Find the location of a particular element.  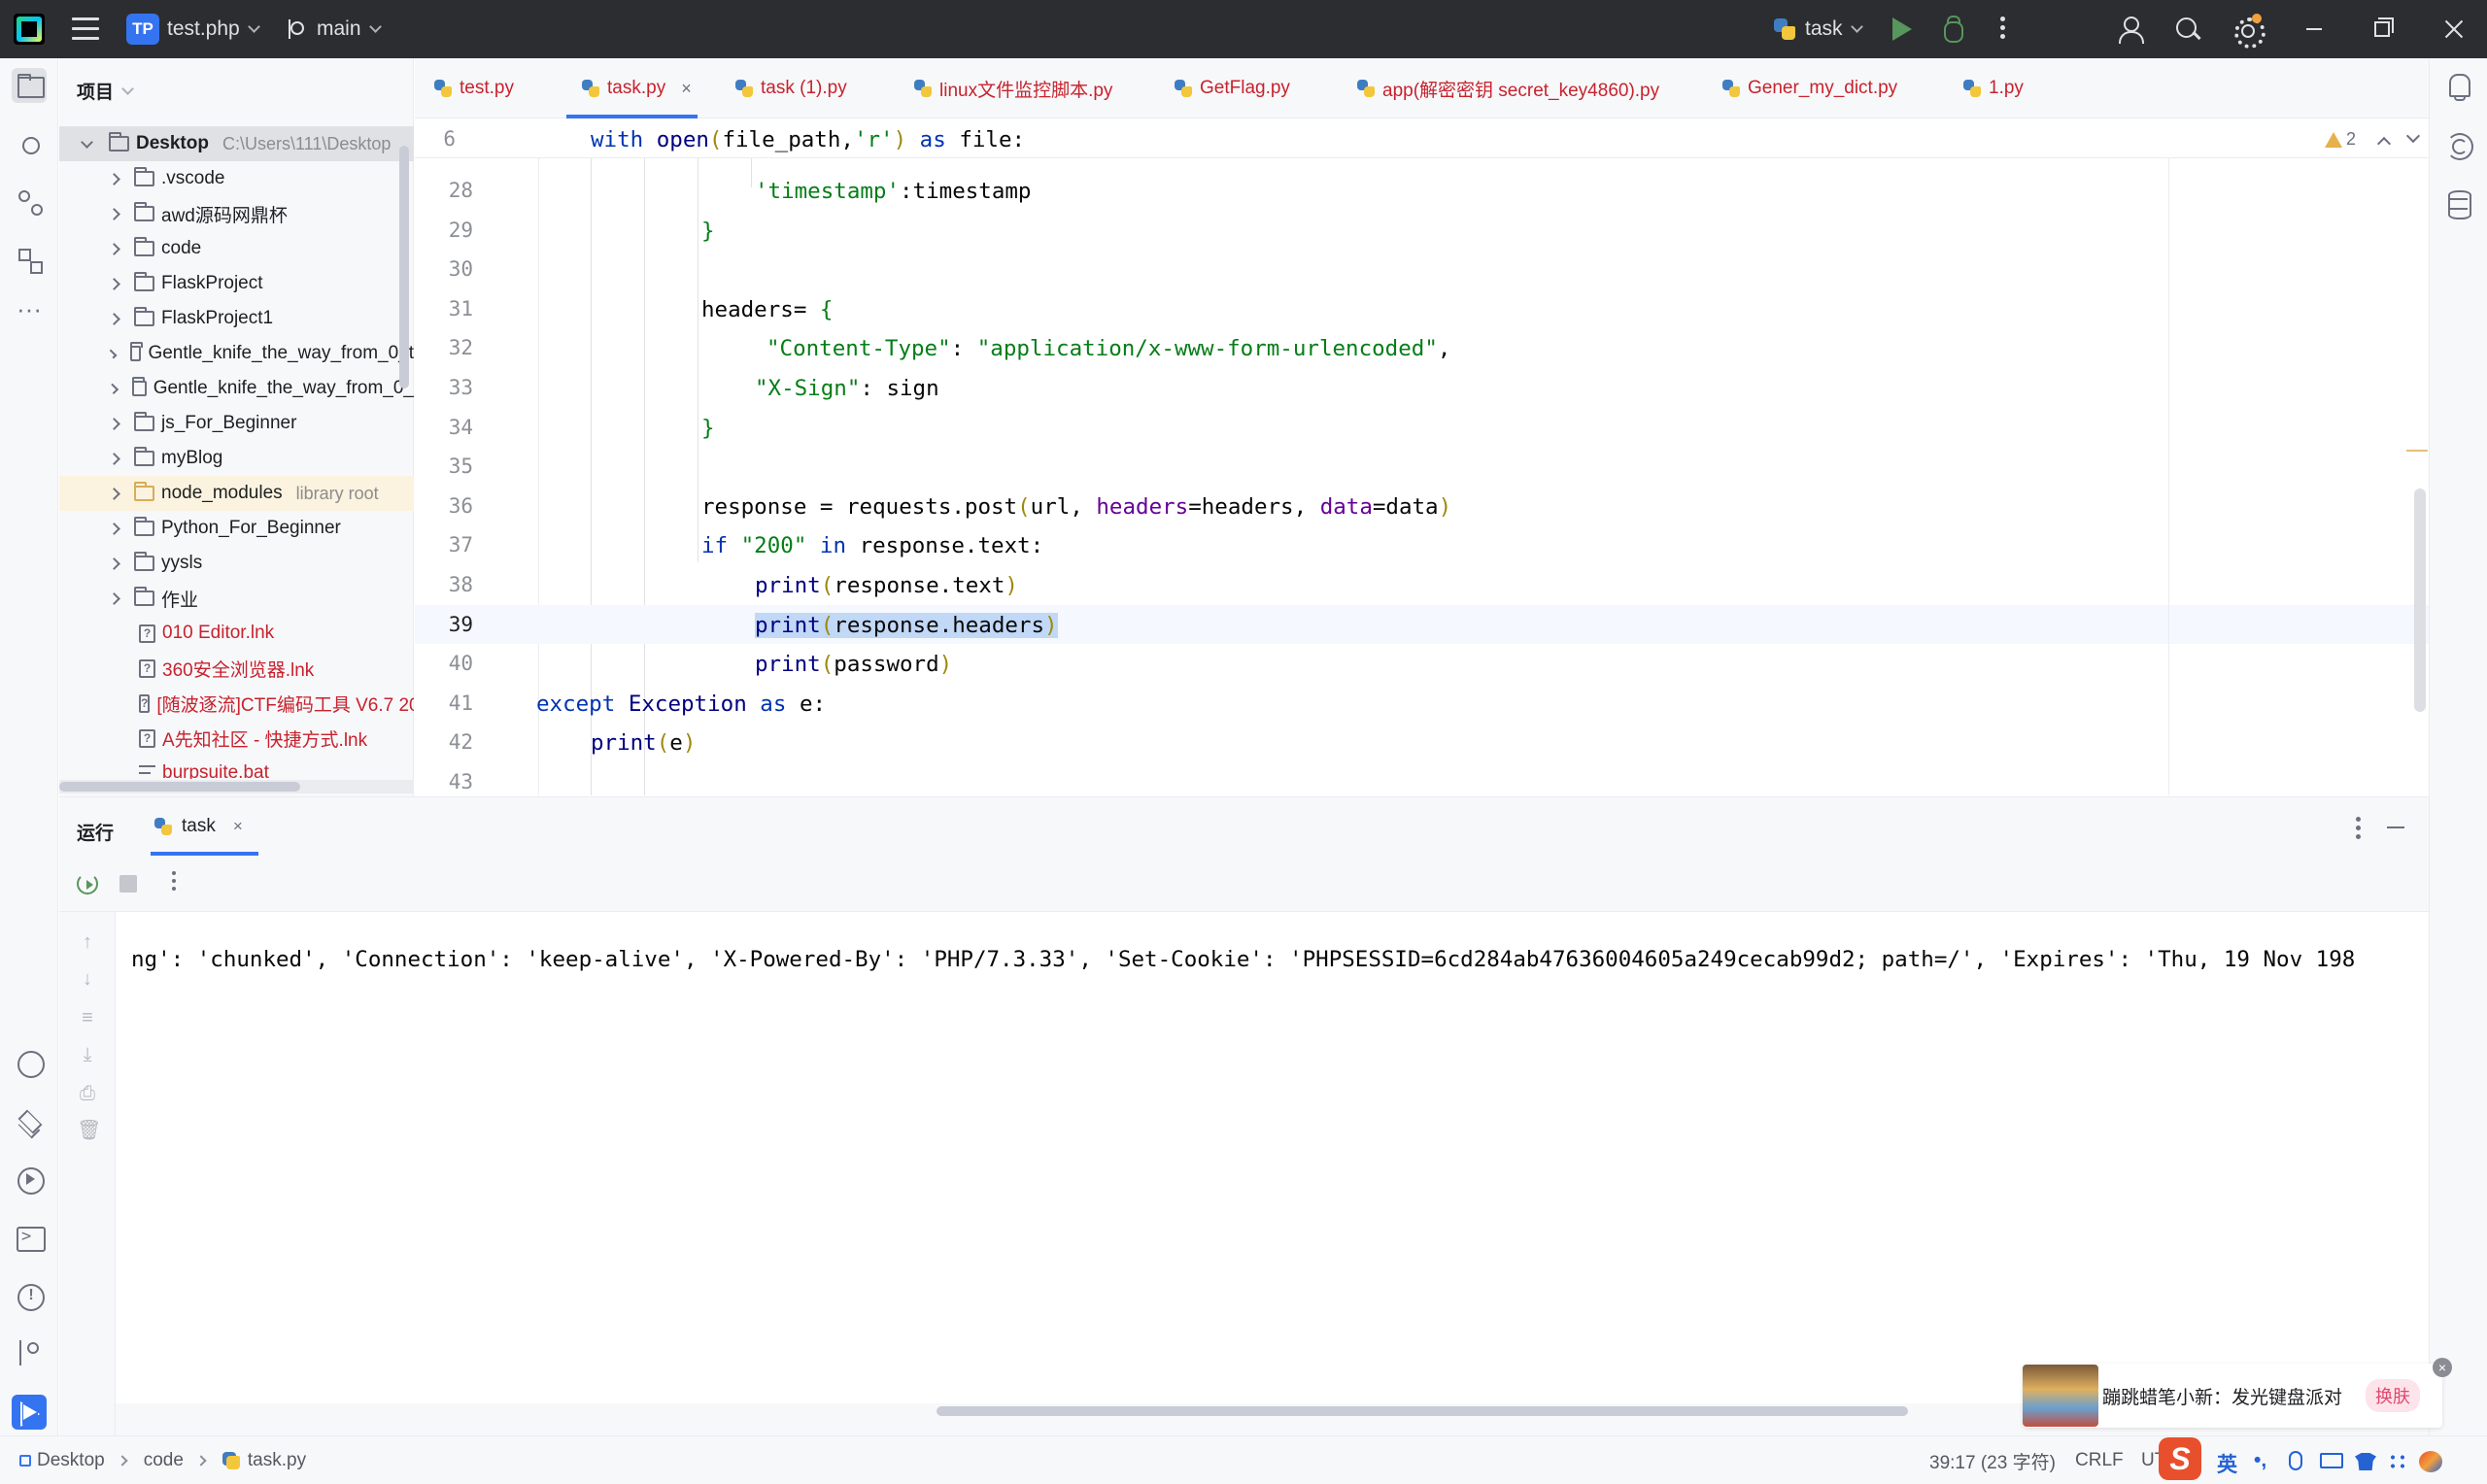

tree-row: ? [随波逐流]CTF编码工具 V6.7 20 is located at coordinates (236, 703).